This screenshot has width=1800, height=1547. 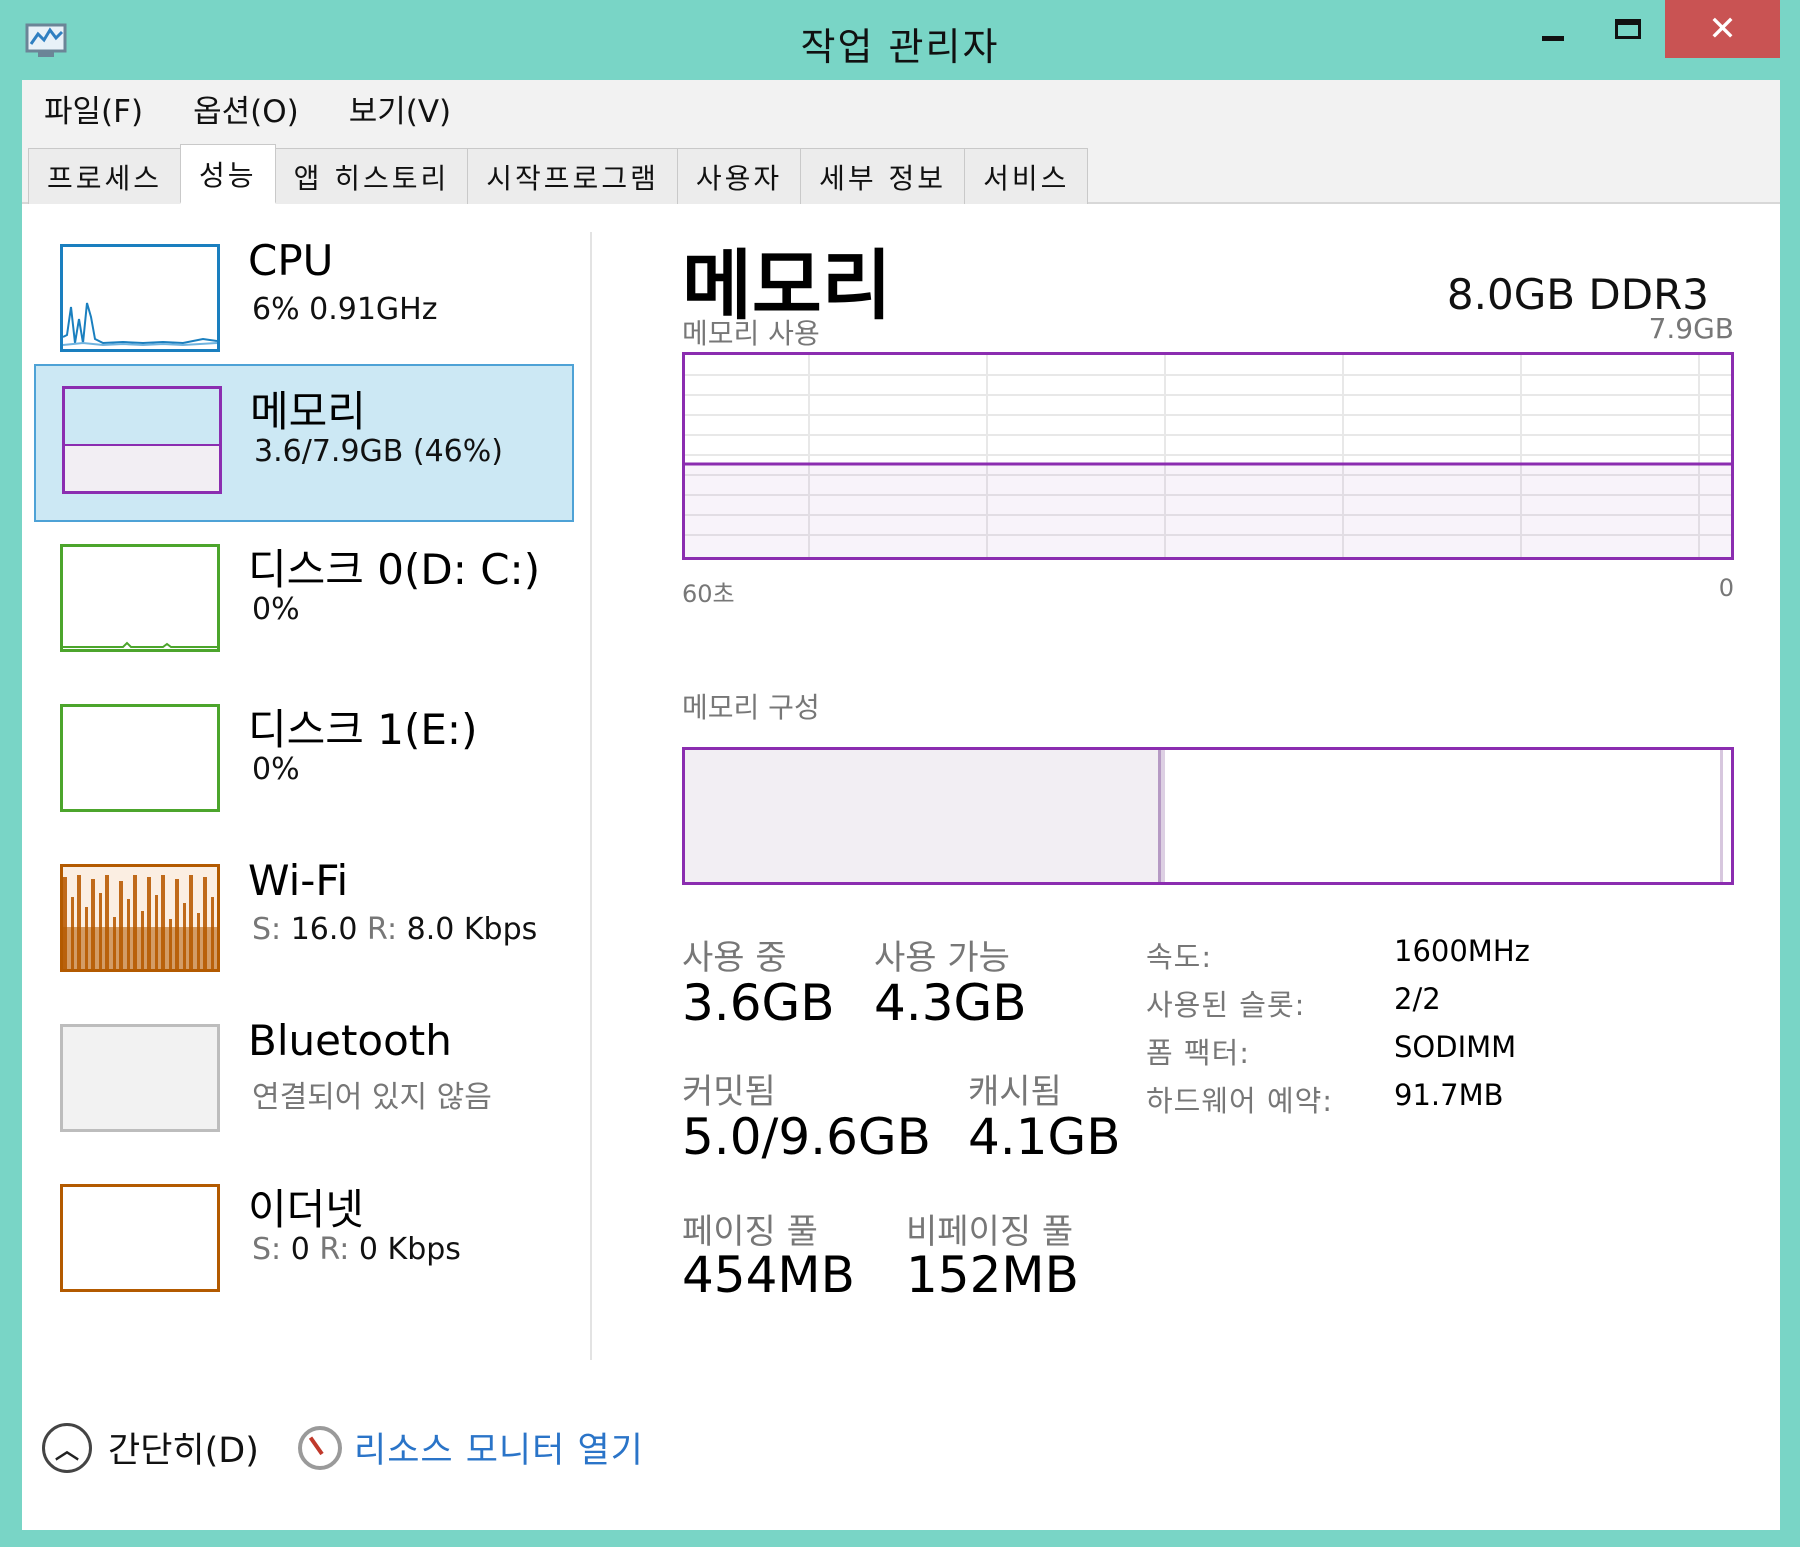 What do you see at coordinates (900, 40) in the screenshot?
I see `title-bar: 작업 관리자 ✕` at bounding box center [900, 40].